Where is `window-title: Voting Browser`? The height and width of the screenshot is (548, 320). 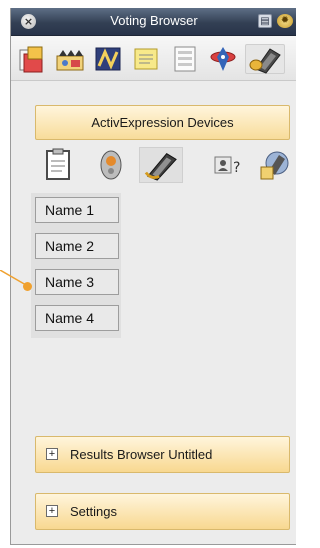 window-title: Voting Browser is located at coordinates (154, 20).